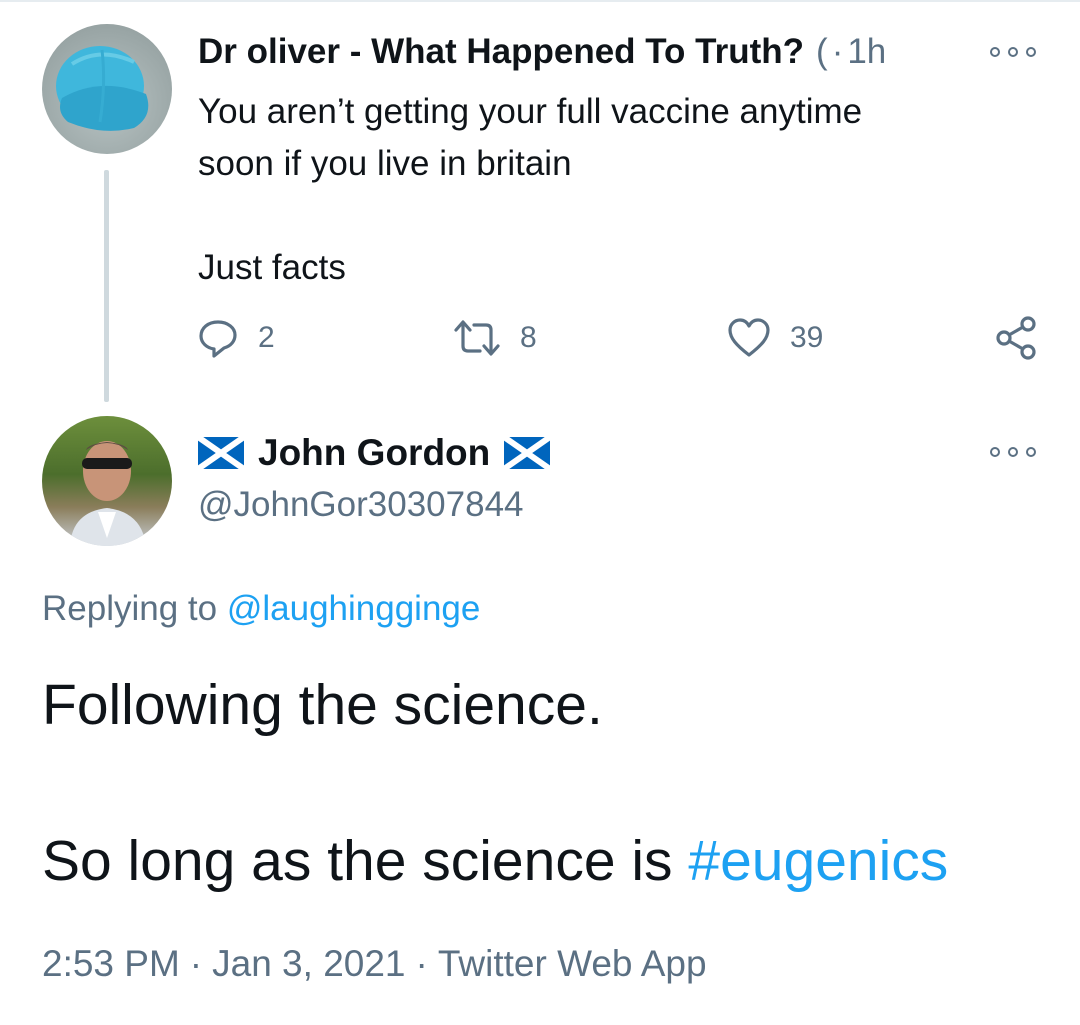  I want to click on parent-tweet-header: Dr oliver - What Happened To Truth? (· 1h, so click(542, 52).